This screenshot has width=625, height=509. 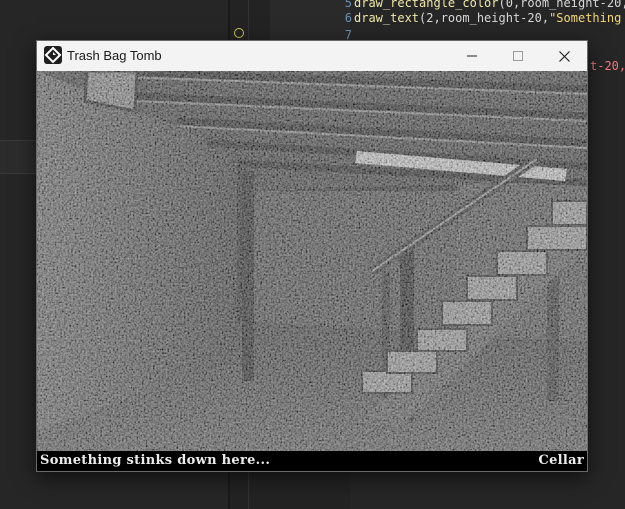 What do you see at coordinates (239, 33) in the screenshot?
I see `ide-breakpoint-icon` at bounding box center [239, 33].